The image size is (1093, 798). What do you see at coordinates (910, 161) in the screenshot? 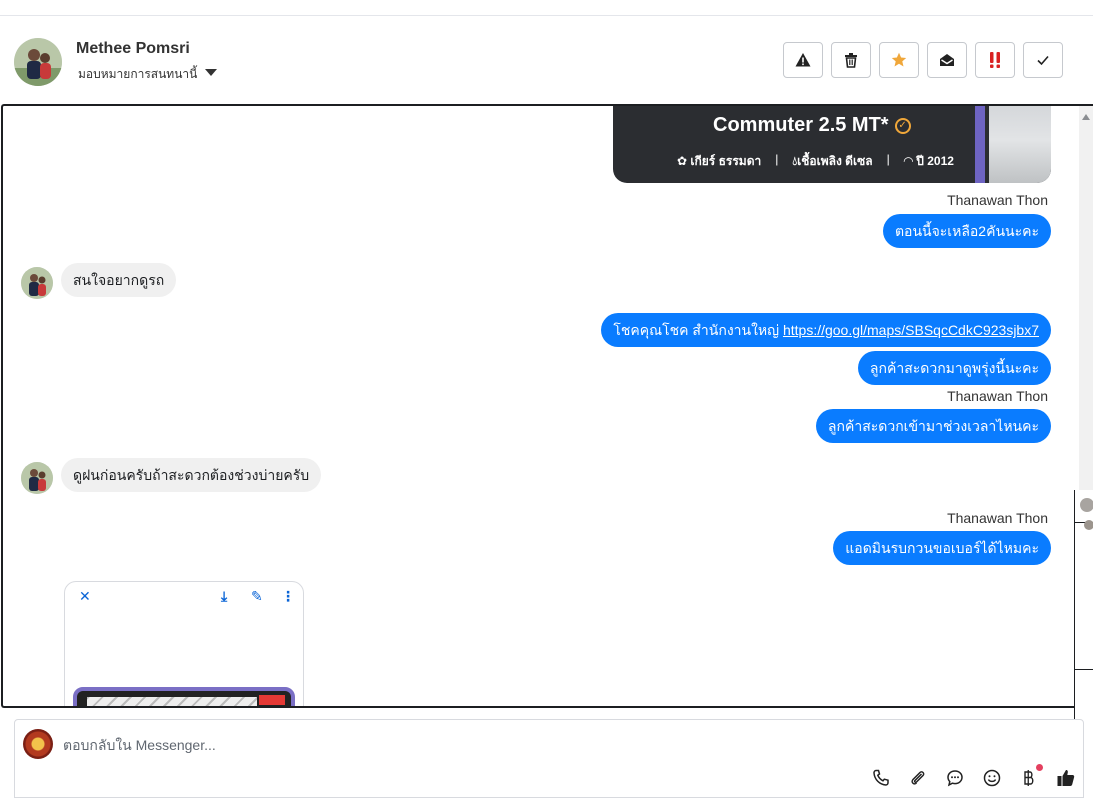
I see `gauge-icon: ◠` at bounding box center [910, 161].